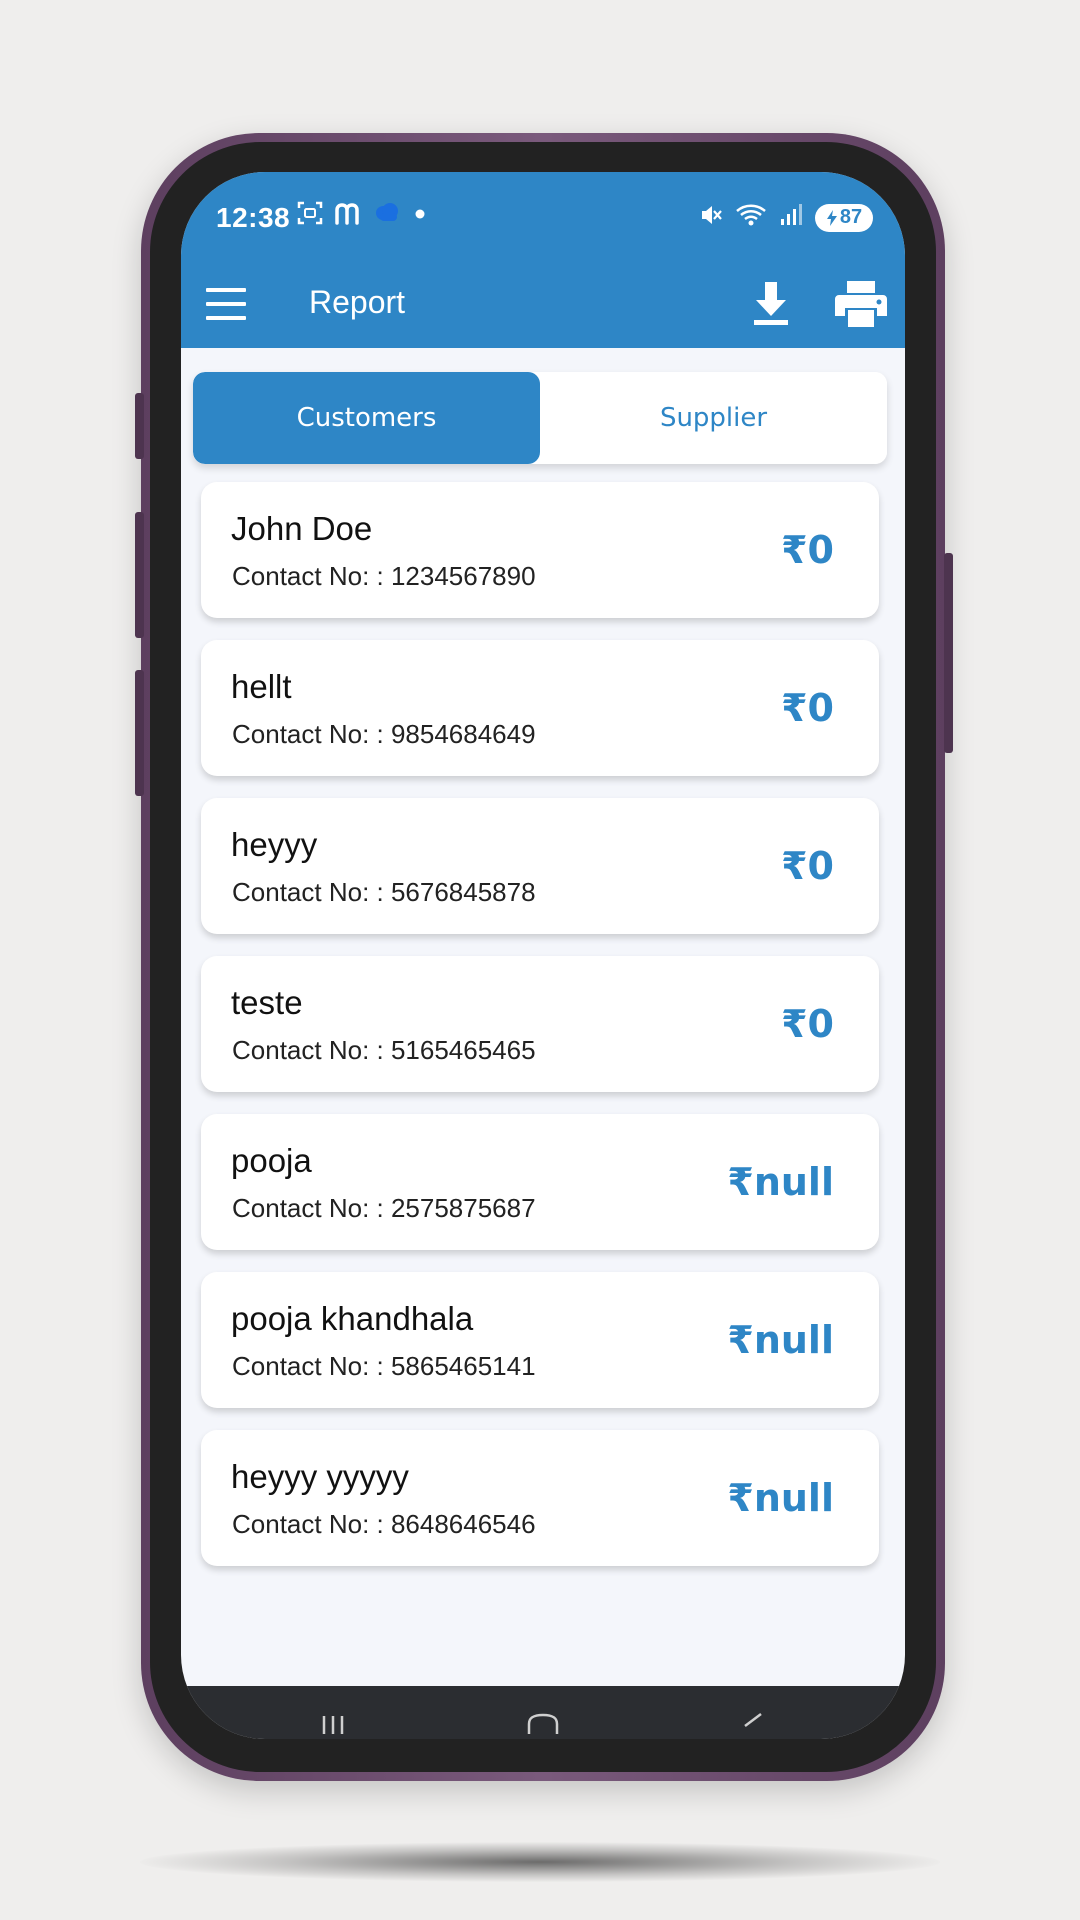 This screenshot has height=1920, width=1080. I want to click on contact-name: heyyy yyyyy, so click(320, 1476).